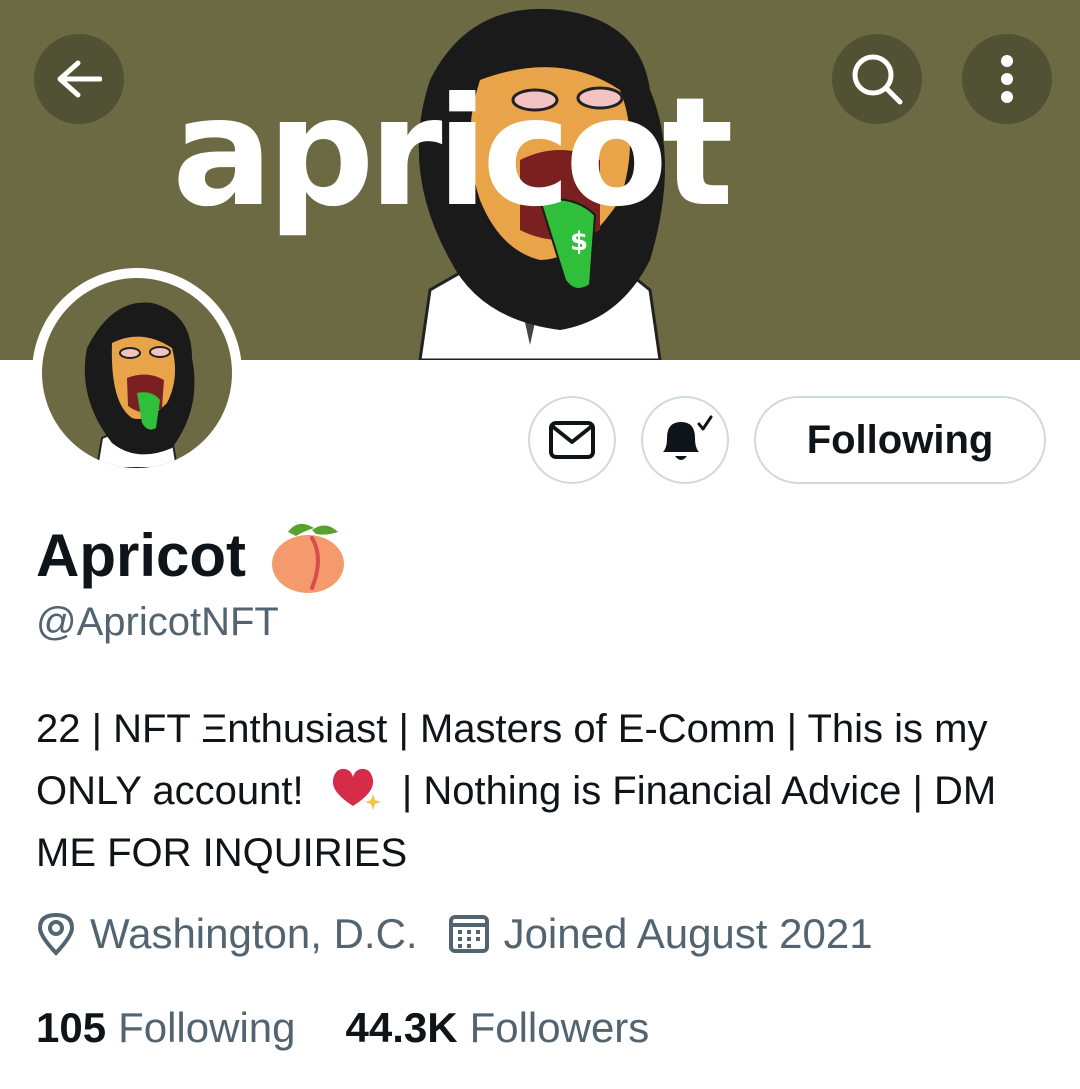  What do you see at coordinates (207, 1027) in the screenshot?
I see `following-label: Following` at bounding box center [207, 1027].